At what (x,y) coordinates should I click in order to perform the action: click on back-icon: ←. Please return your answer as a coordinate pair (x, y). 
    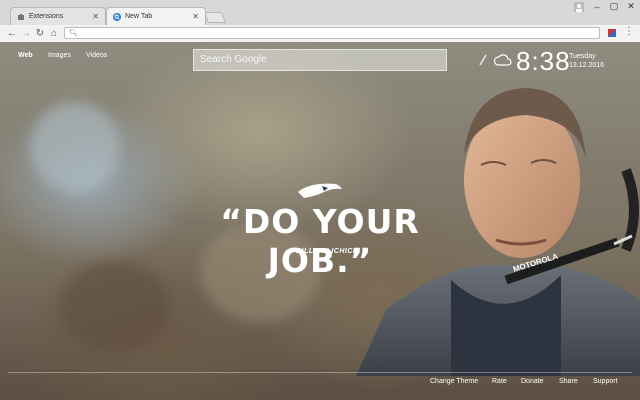
    Looking at the image, I should click on (12, 33).